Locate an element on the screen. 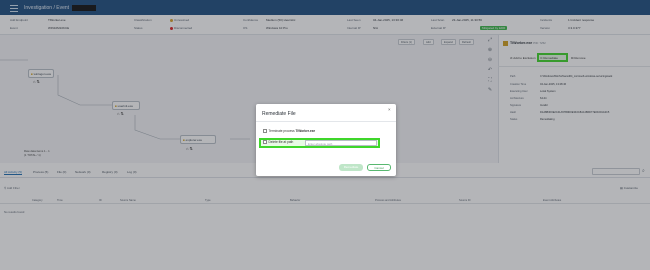 The height and width of the screenshot is (270, 650). dialog-title: Remediate File is located at coordinates (279, 114).